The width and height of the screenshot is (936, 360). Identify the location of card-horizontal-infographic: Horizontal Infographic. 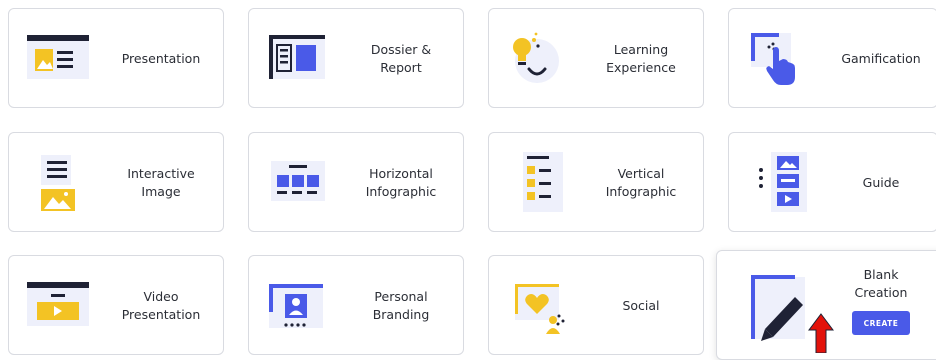
(356, 182).